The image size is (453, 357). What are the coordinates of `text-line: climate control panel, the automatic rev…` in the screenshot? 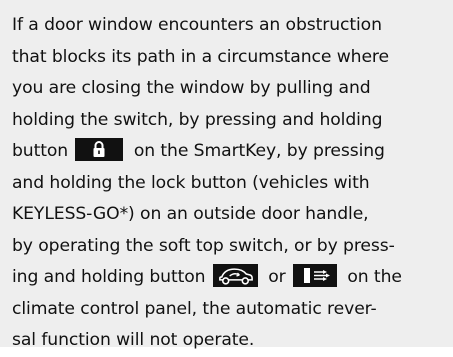 It's located at (194, 308).